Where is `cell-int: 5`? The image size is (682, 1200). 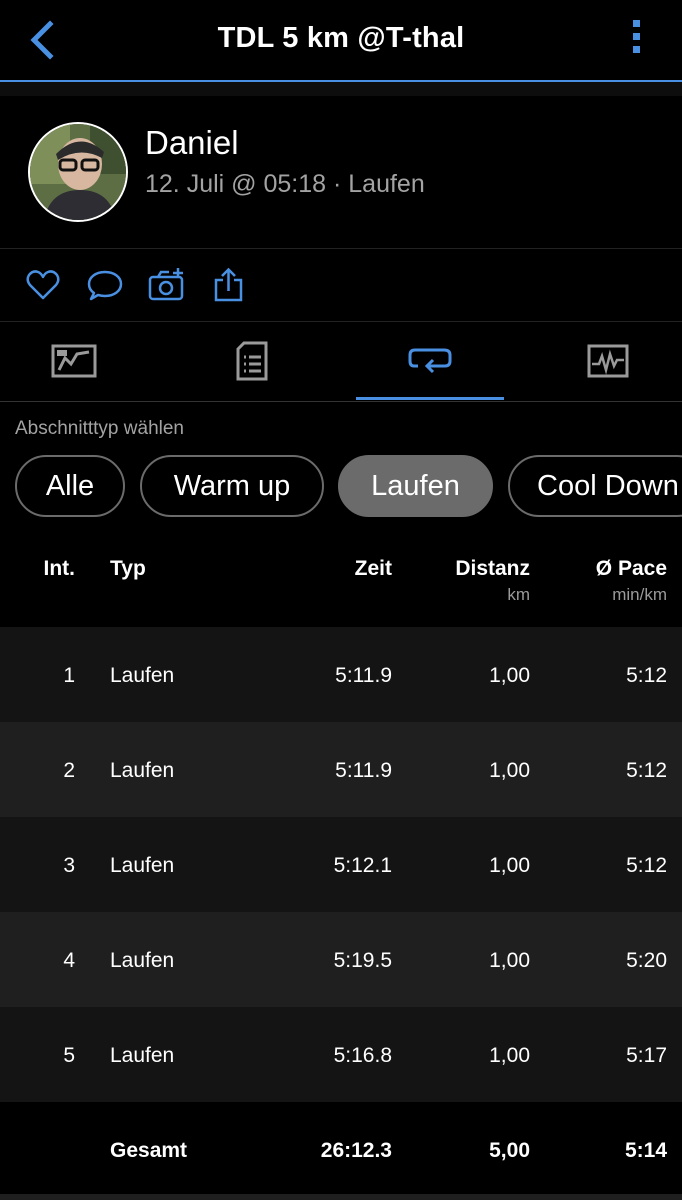
cell-int: 5 is located at coordinates (69, 1055).